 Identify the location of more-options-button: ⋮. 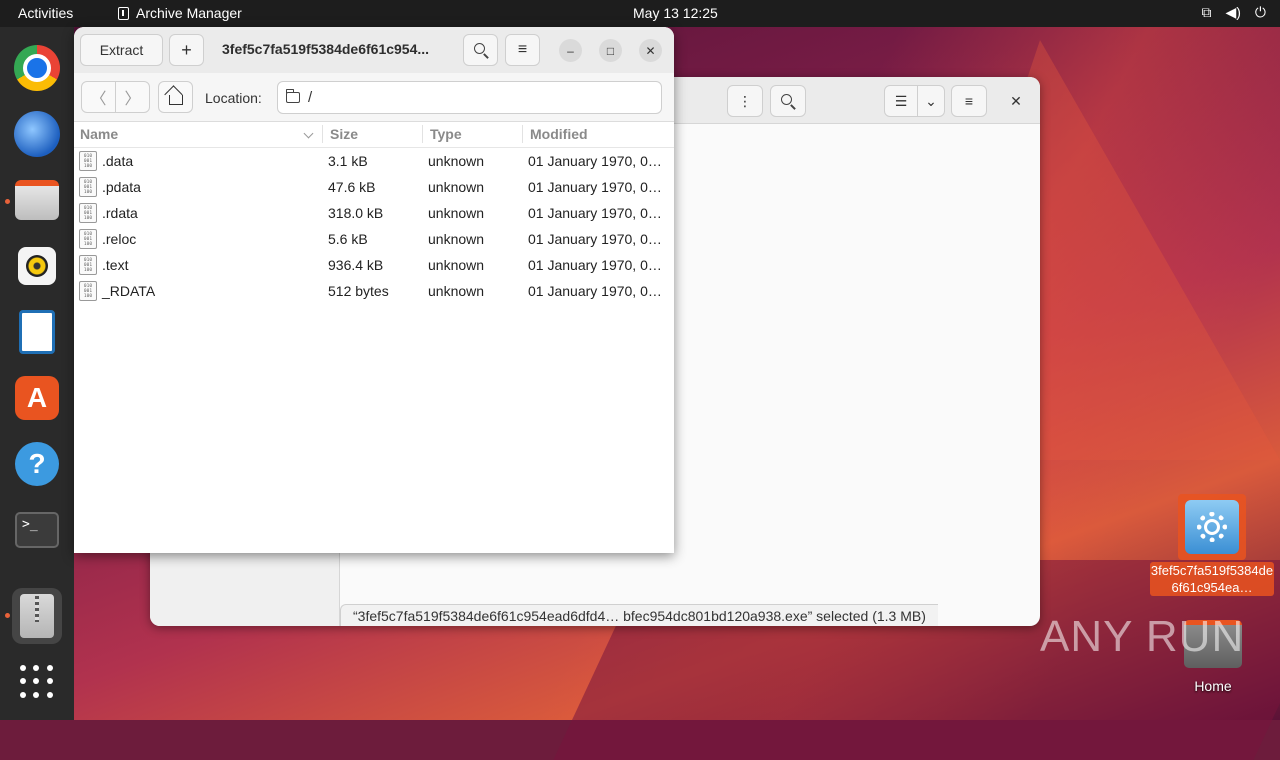
(745, 101).